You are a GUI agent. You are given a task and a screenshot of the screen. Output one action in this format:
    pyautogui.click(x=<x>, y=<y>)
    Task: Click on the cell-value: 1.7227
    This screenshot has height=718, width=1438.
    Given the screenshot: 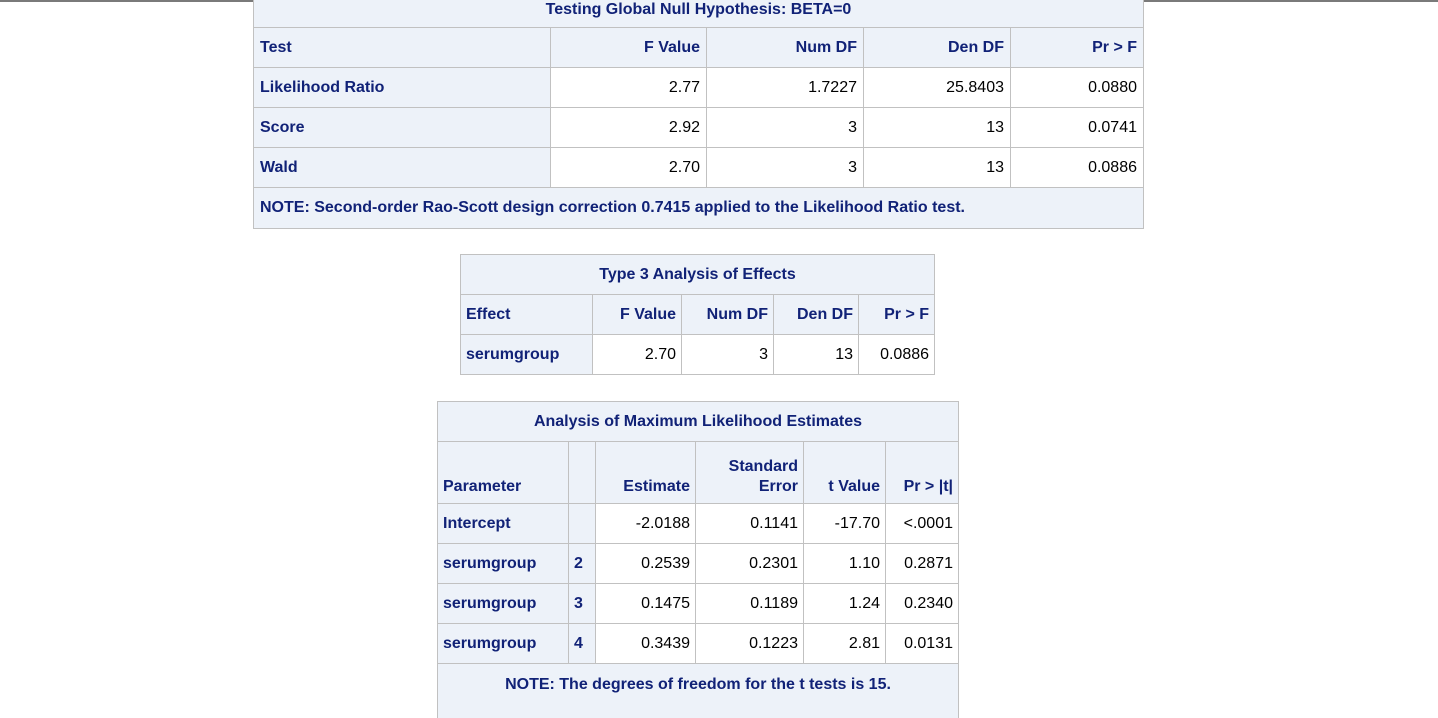 What is the action you would take?
    pyautogui.click(x=785, y=87)
    